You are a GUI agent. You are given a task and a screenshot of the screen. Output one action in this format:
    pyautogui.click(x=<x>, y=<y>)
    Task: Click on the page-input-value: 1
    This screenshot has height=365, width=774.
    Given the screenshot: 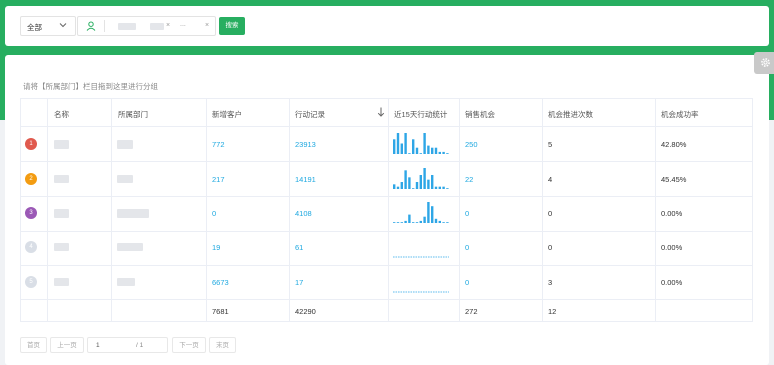 What is the action you would take?
    pyautogui.click(x=98, y=345)
    